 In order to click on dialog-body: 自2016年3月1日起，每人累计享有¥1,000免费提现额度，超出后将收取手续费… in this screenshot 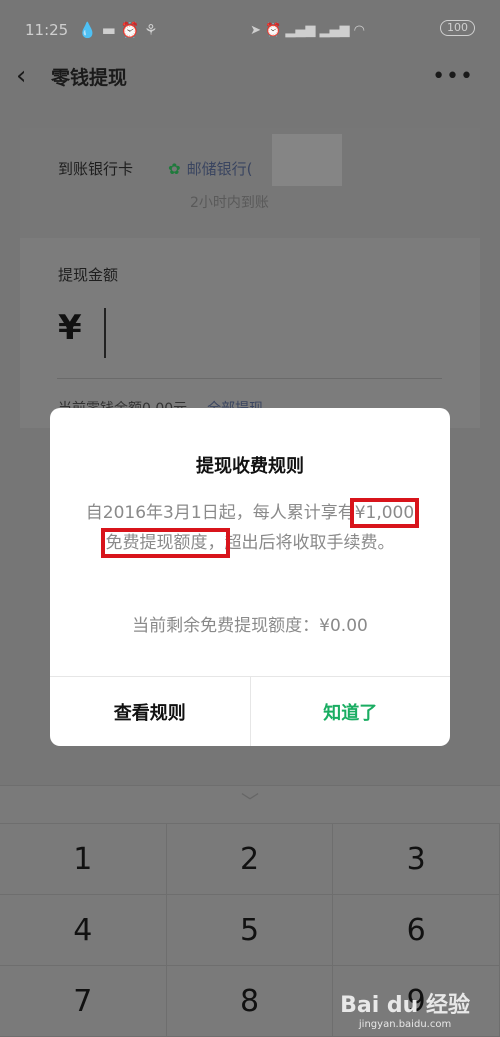, I will do `click(250, 528)`.